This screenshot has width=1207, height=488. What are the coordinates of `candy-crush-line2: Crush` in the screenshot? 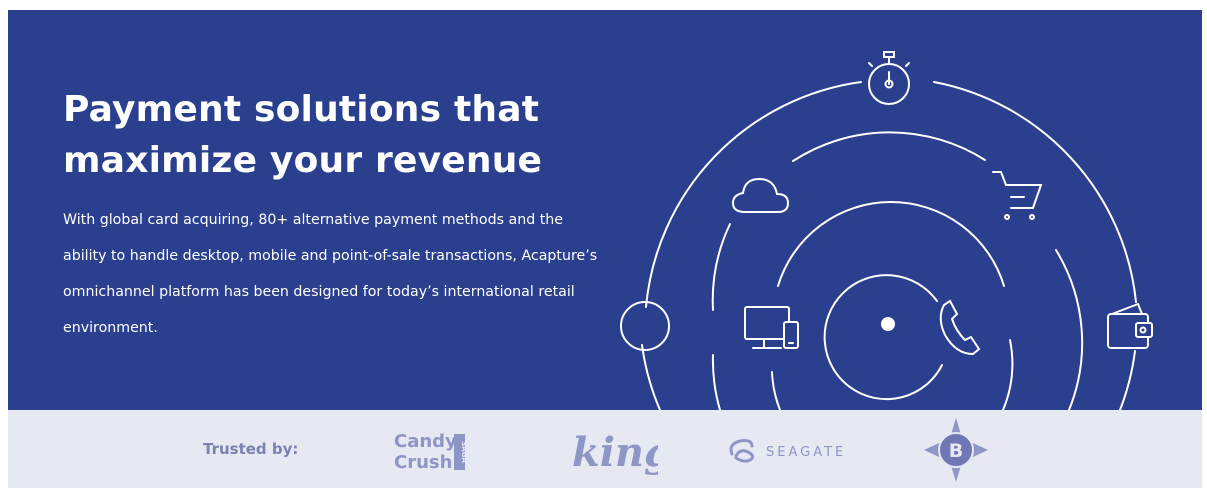 It's located at (423, 462).